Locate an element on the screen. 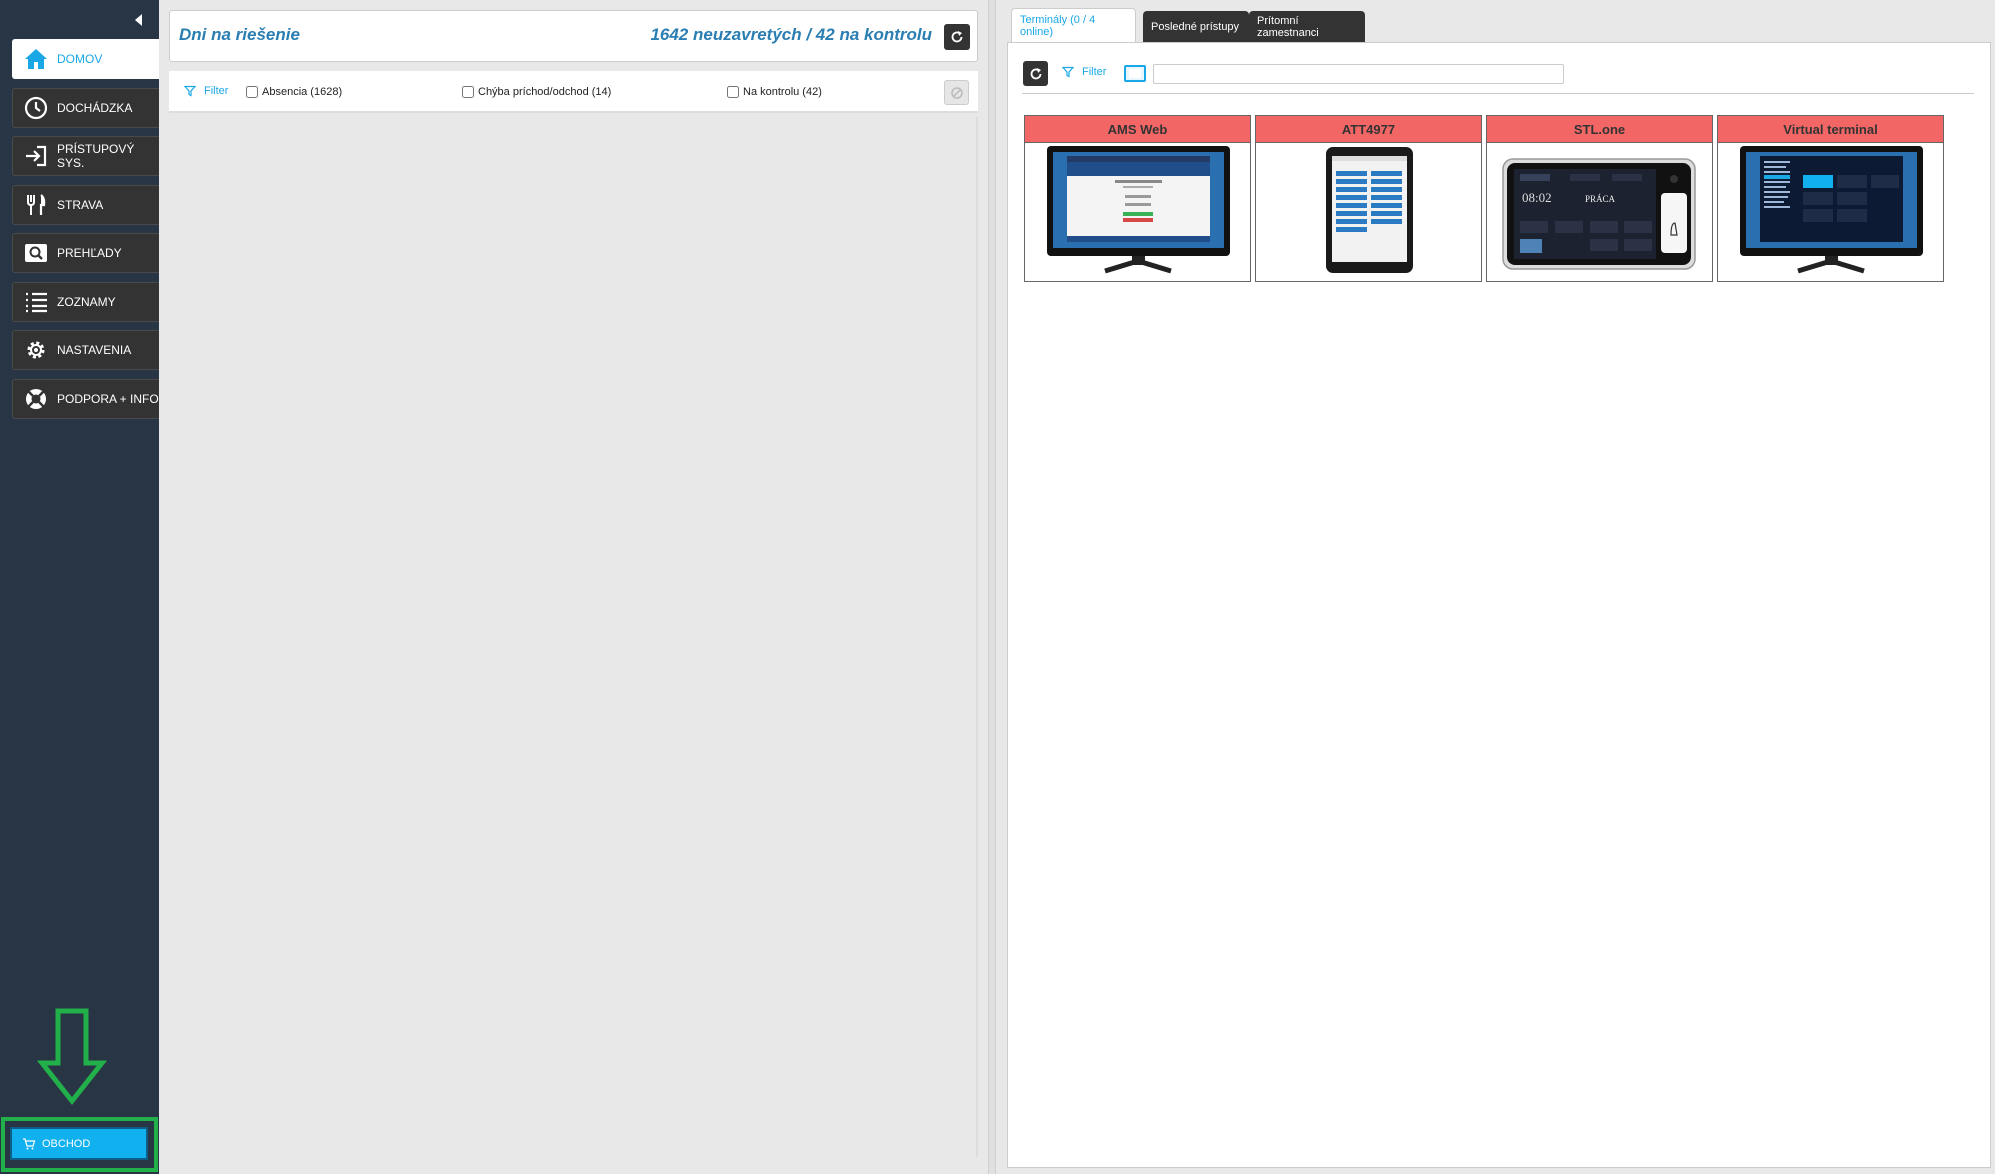  nav-item-domov: DOMOV is located at coordinates (85, 59).